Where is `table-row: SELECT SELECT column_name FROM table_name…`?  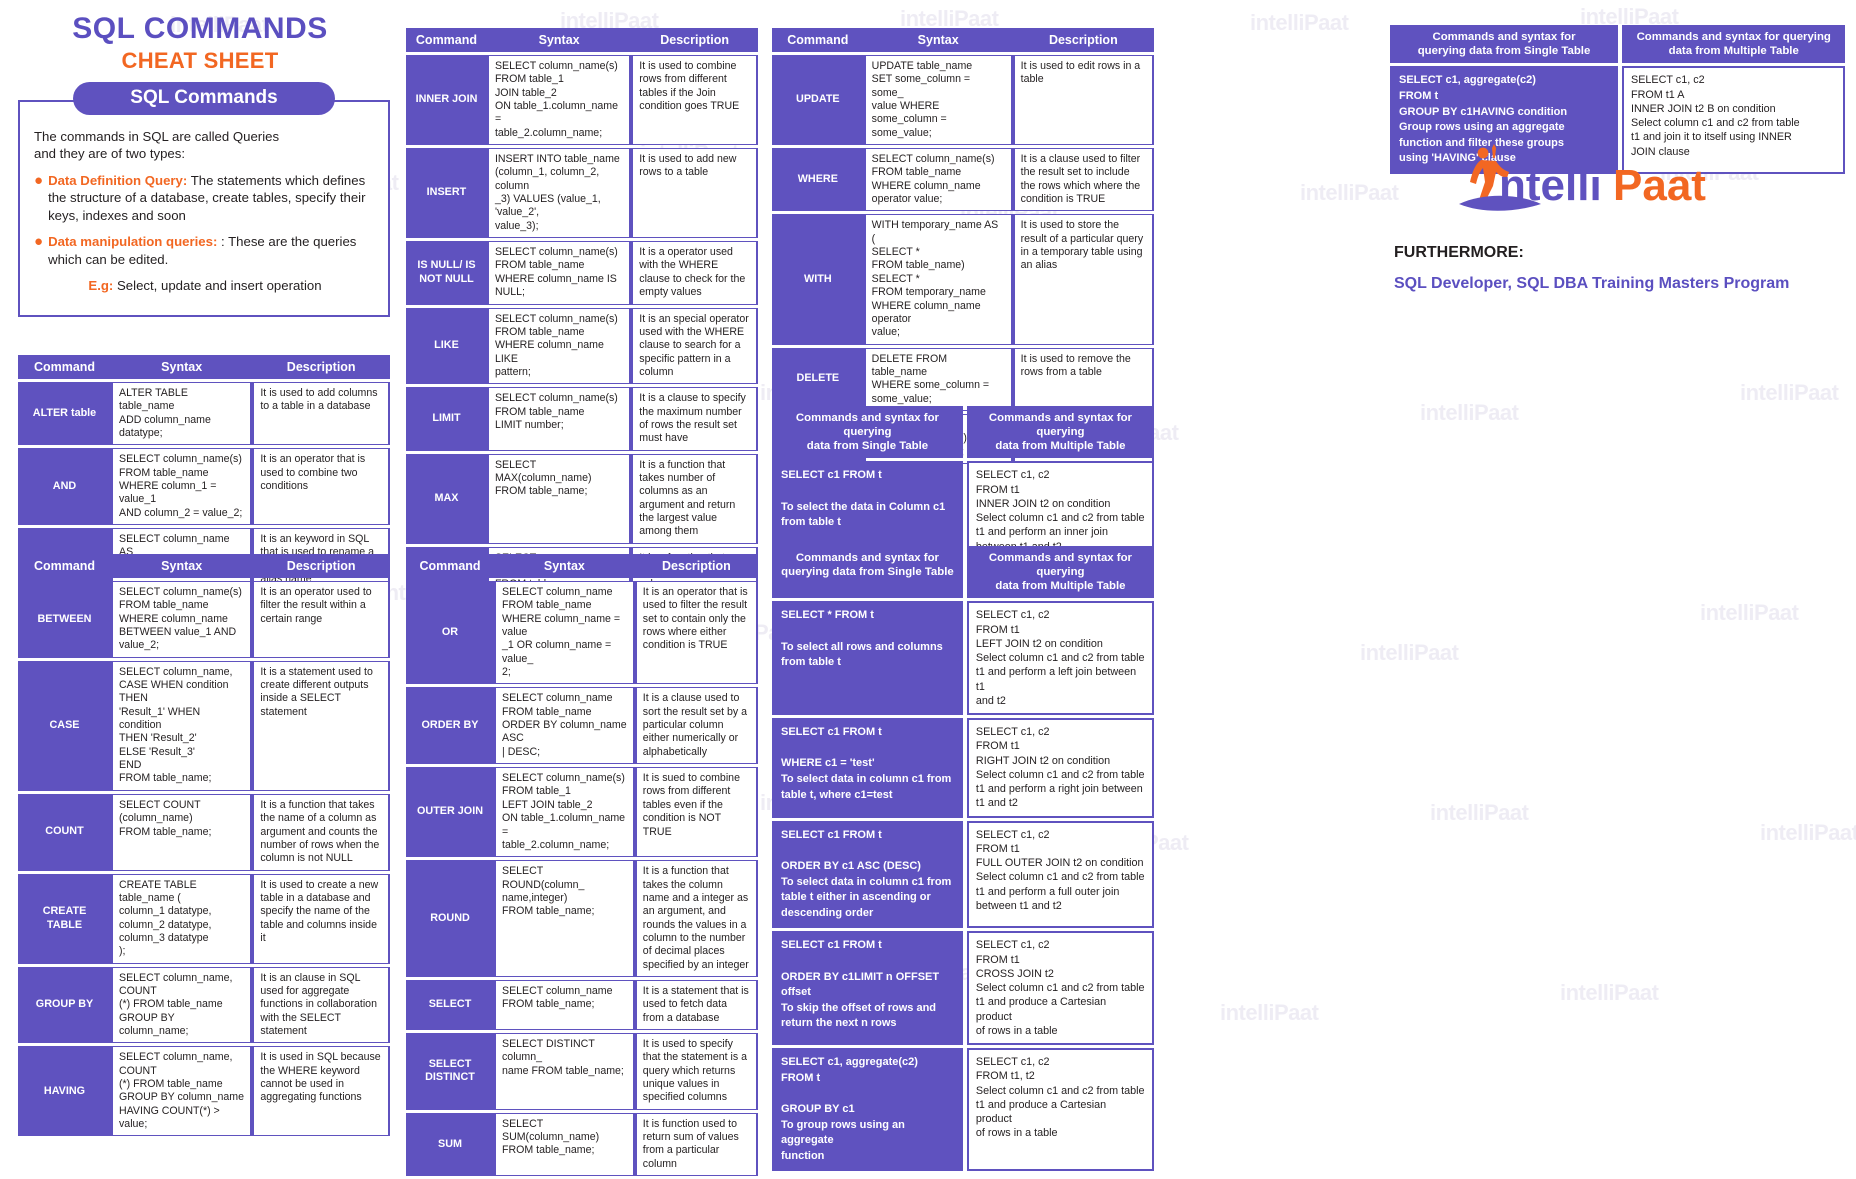 table-row: SELECT SELECT column_name FROM table_name… is located at coordinates (582, 1004).